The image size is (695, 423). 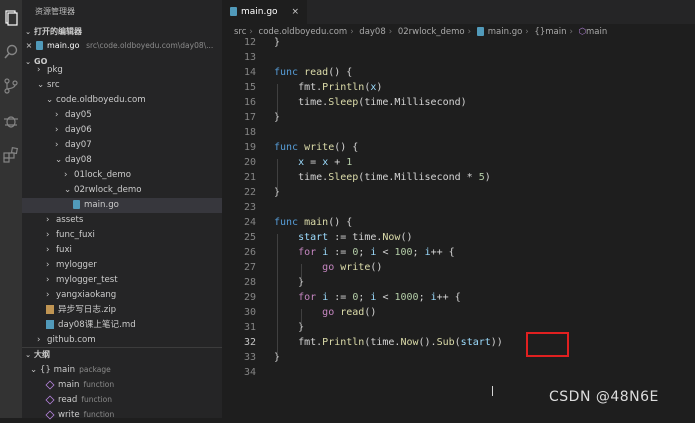 I want to click on code-line: 13, so click(x=458, y=57).